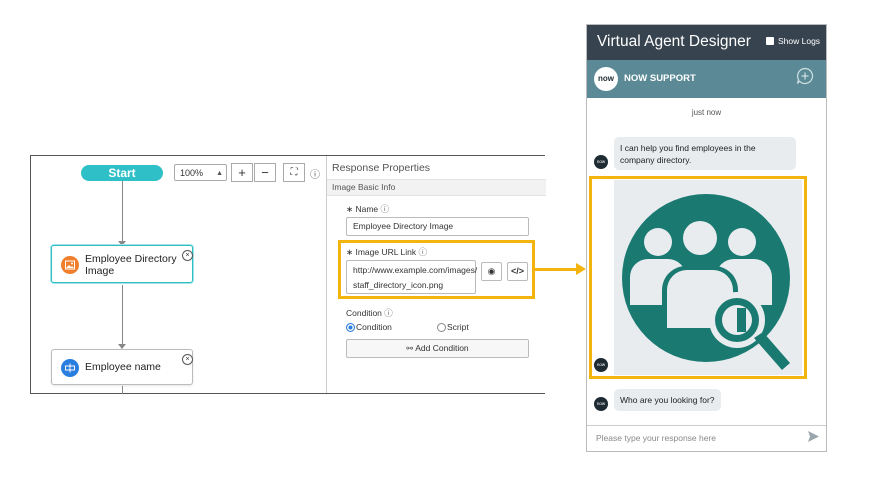 The image size is (890, 491). Describe the element at coordinates (813, 439) in the screenshot. I see `send-icon` at that location.